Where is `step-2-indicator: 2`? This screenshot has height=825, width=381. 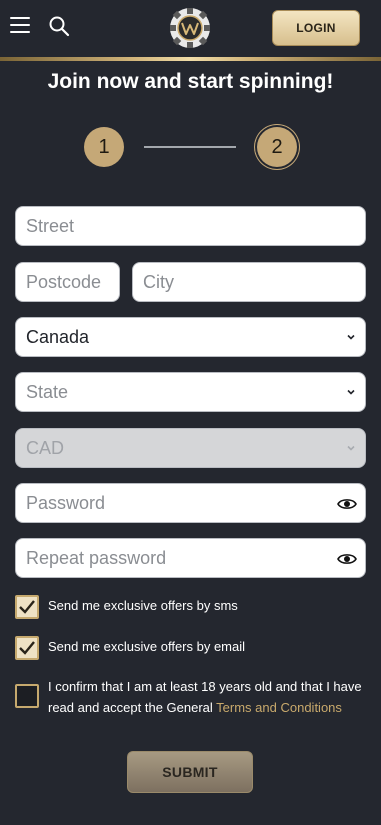 step-2-indicator: 2 is located at coordinates (277, 147).